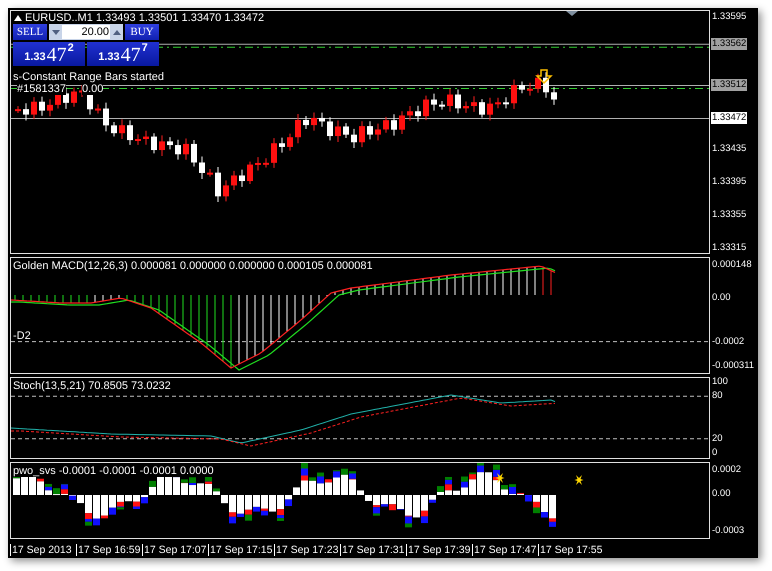 The width and height of the screenshot is (772, 571). I want to click on status-message: s-Constant Range Bars started, so click(88, 77).